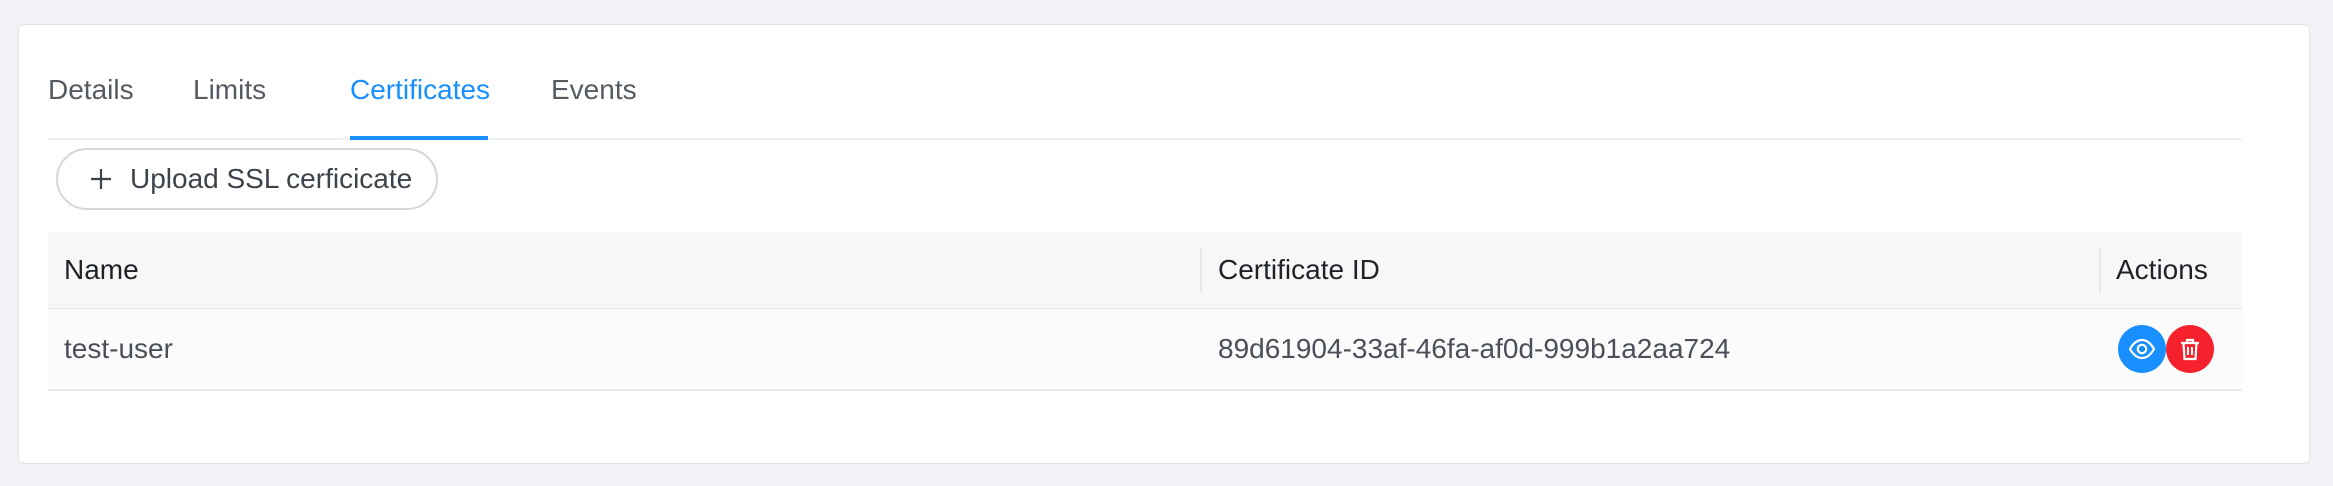 The image size is (2333, 486). I want to click on cell-name: test-user, so click(118, 348).